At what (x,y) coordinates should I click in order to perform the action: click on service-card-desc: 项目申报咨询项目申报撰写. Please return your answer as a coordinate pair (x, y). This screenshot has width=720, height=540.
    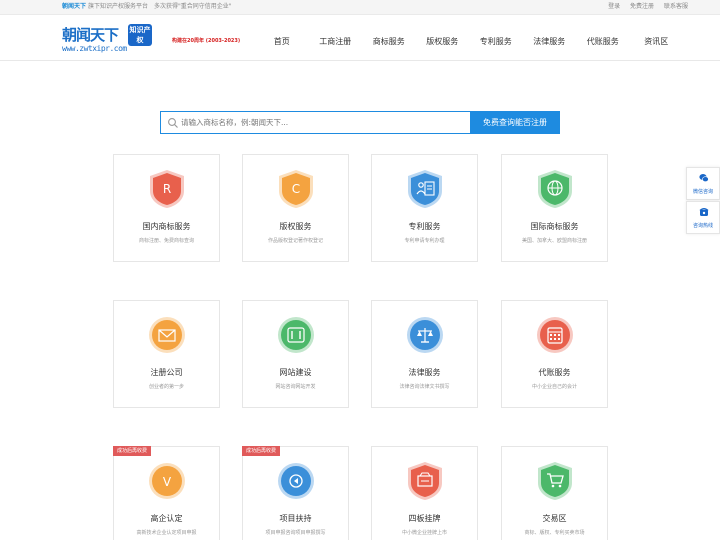
    Looking at the image, I should click on (295, 533).